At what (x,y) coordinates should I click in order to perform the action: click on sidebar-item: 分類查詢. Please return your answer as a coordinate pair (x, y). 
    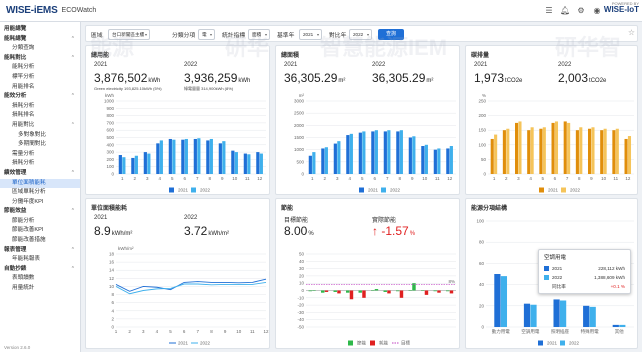
    Looking at the image, I should click on (40, 49).